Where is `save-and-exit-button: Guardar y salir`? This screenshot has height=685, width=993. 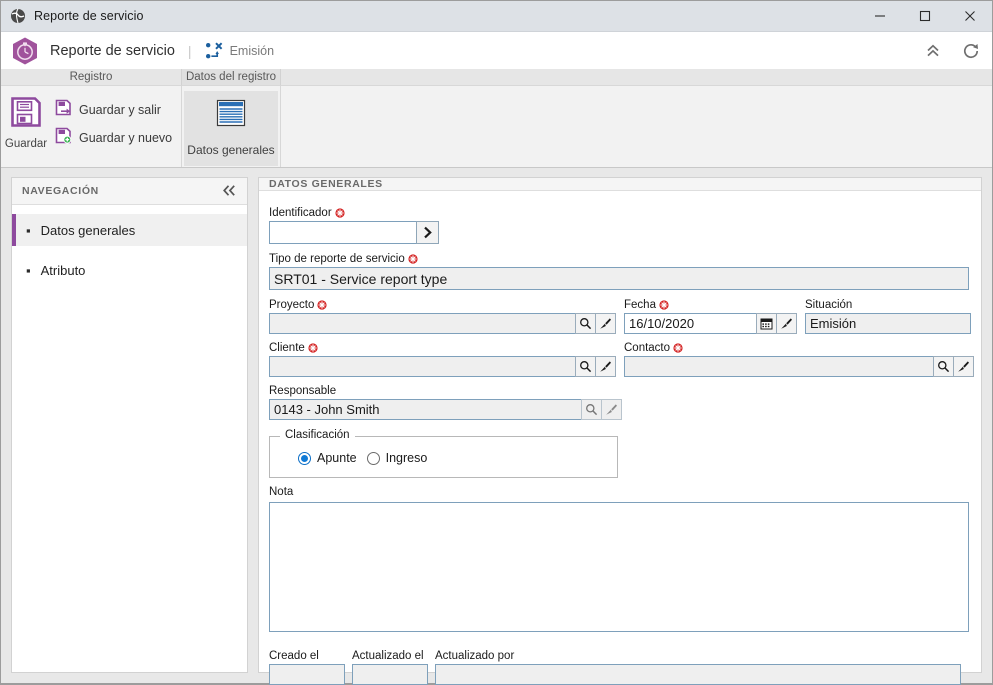 save-and-exit-button: Guardar y salir is located at coordinates (113, 110).